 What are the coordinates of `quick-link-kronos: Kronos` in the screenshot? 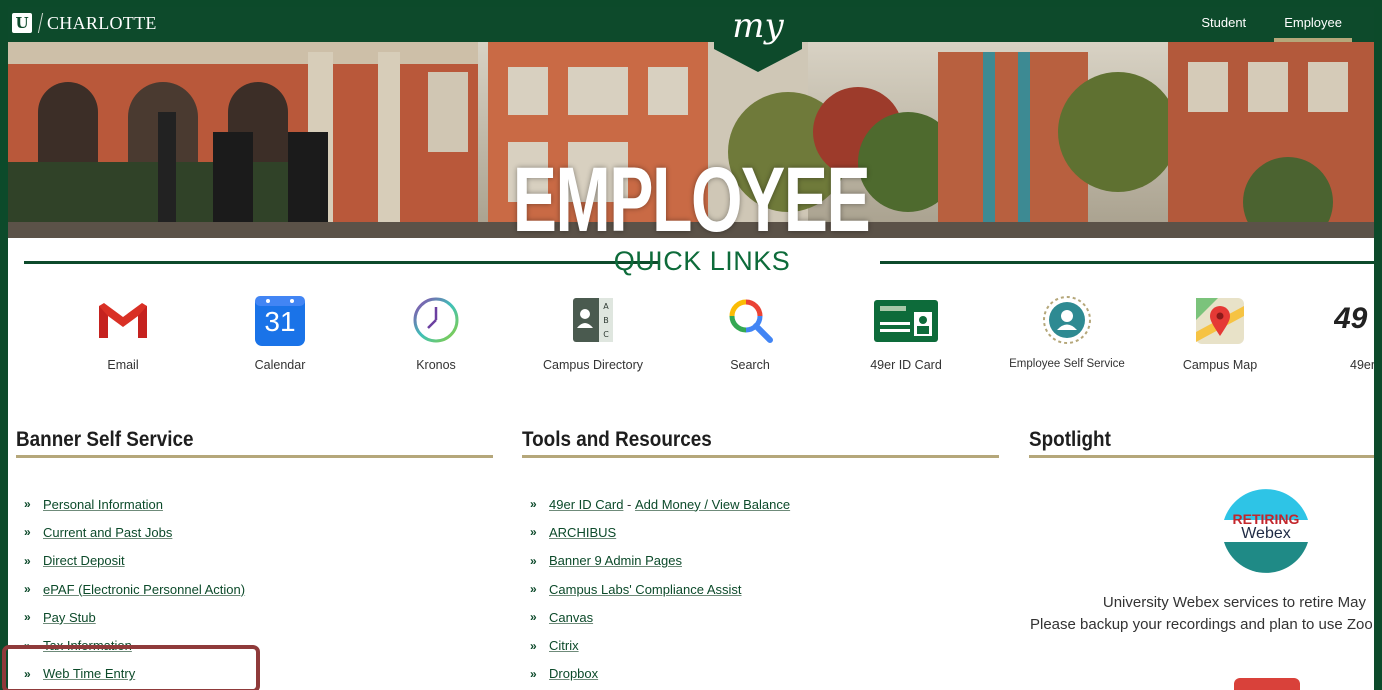 It's located at (436, 332).